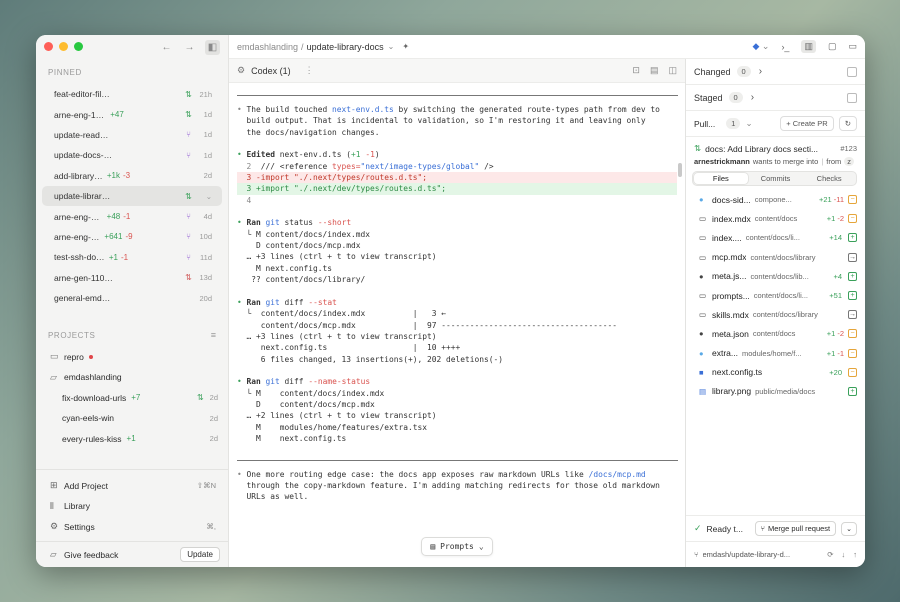  I want to click on pinned-task-item: update-library-docs ⇅ ⌄, so click(132, 196).